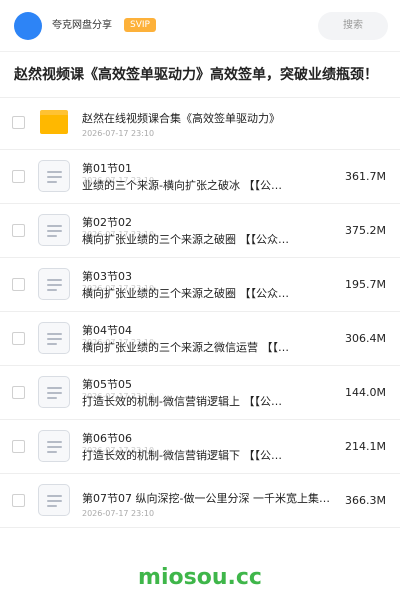  I want to click on file-size: 214.1M, so click(365, 446).